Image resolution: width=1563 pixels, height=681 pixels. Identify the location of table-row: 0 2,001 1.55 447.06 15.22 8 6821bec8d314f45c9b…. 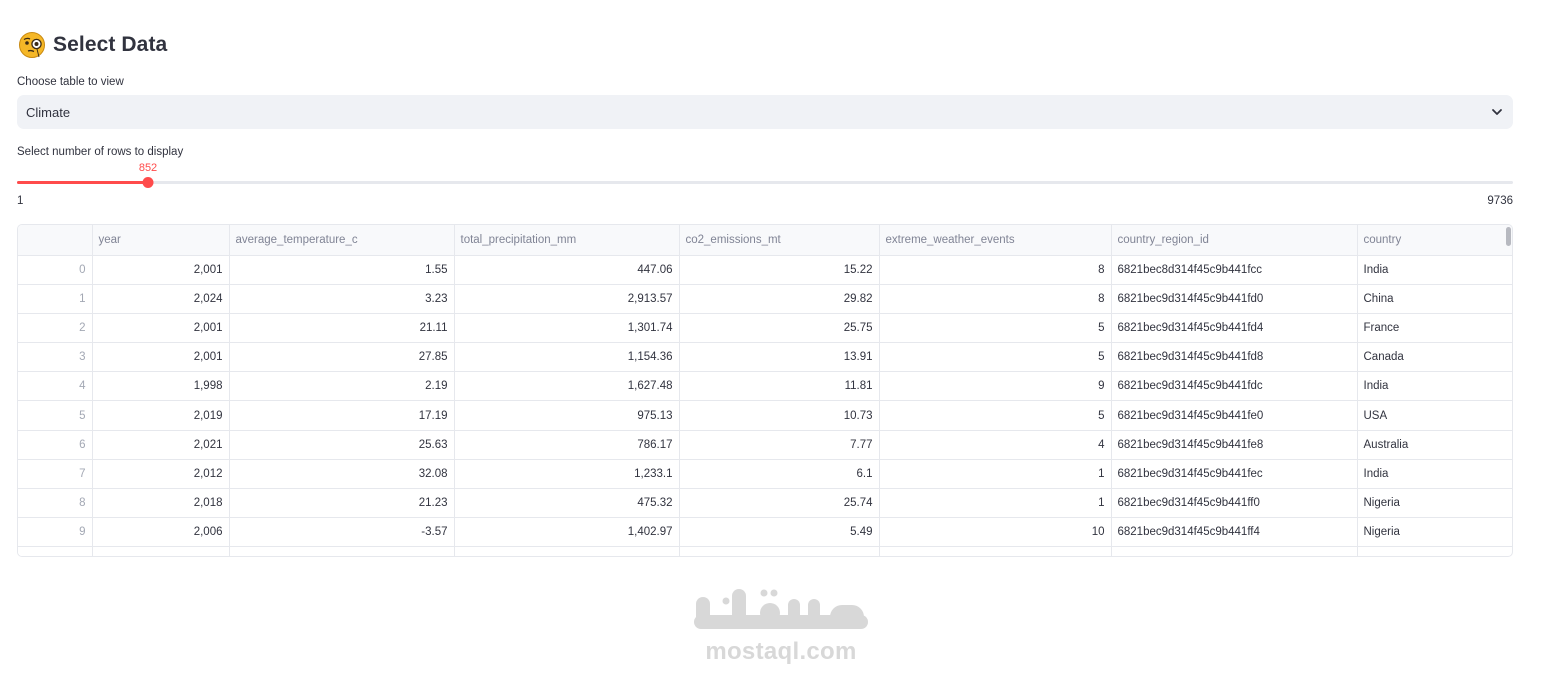
(765, 270).